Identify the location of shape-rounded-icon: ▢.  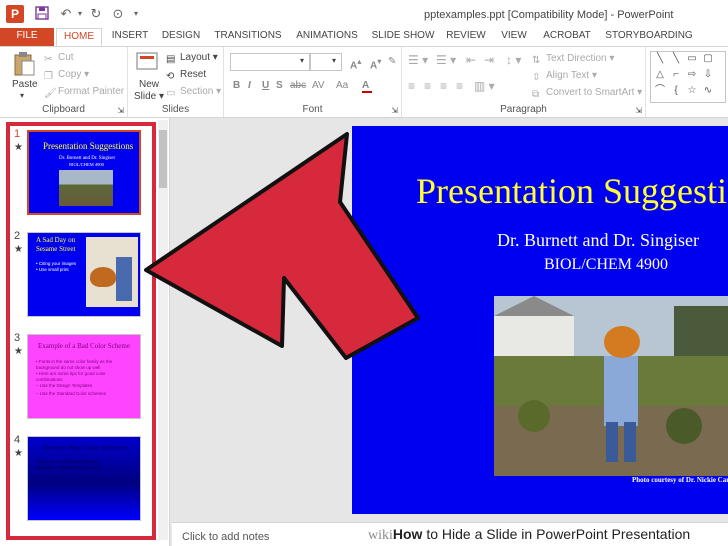
(708, 59).